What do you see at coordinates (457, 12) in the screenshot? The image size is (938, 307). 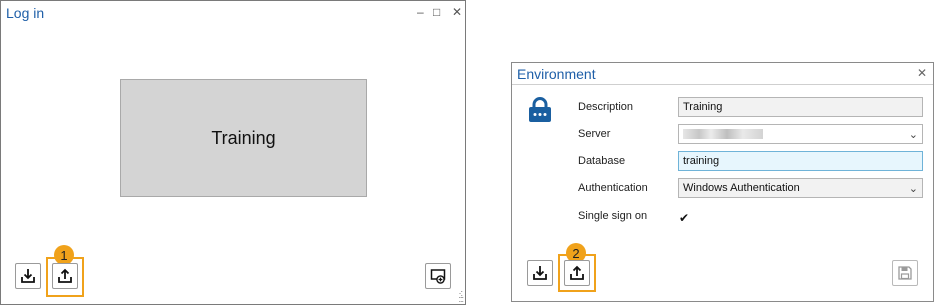 I see `close-button: ✕` at bounding box center [457, 12].